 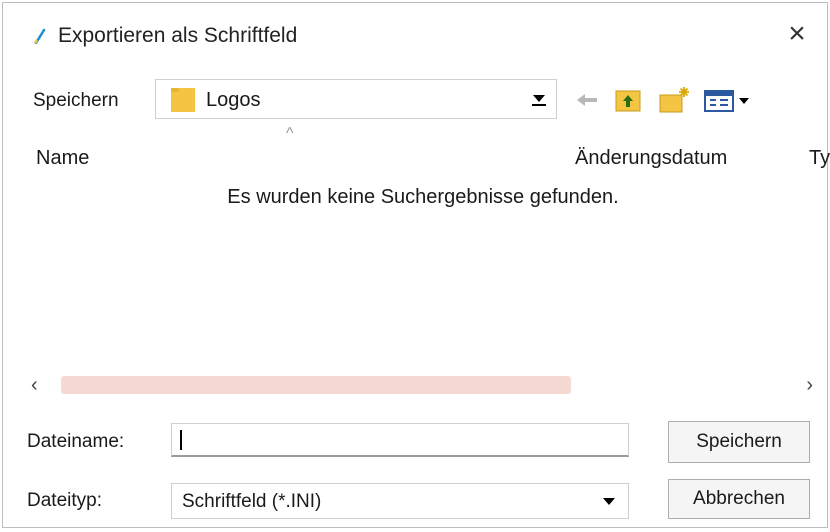 I want to click on scroll-left-icon: ‹, so click(x=34, y=385).